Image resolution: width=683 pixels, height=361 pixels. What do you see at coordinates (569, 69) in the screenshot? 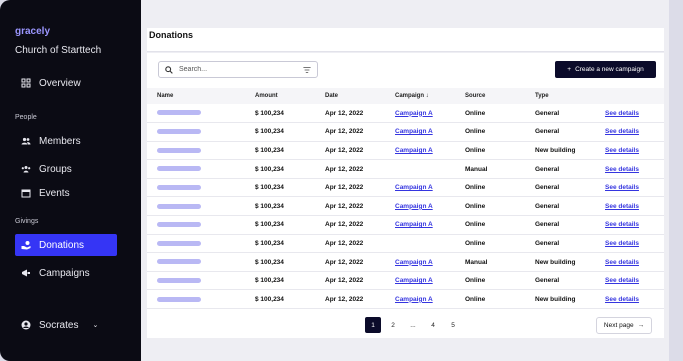
I see `plus-icon: +` at bounding box center [569, 69].